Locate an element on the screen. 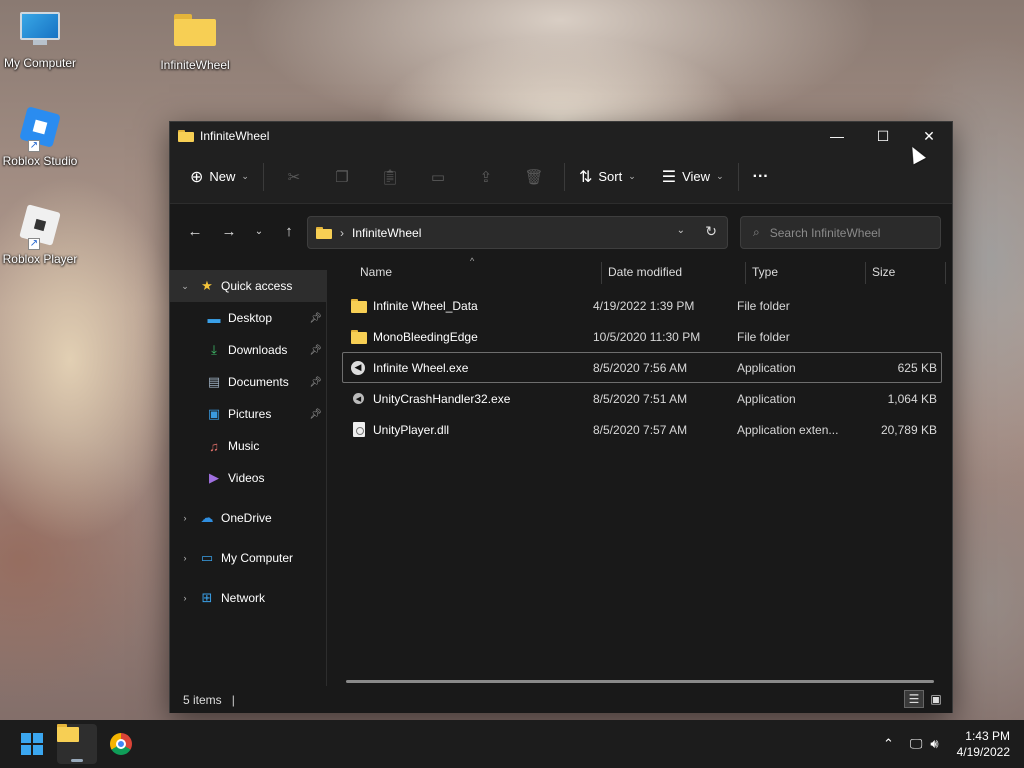 The height and width of the screenshot is (768, 1024). item-count: 5 items is located at coordinates (202, 699).